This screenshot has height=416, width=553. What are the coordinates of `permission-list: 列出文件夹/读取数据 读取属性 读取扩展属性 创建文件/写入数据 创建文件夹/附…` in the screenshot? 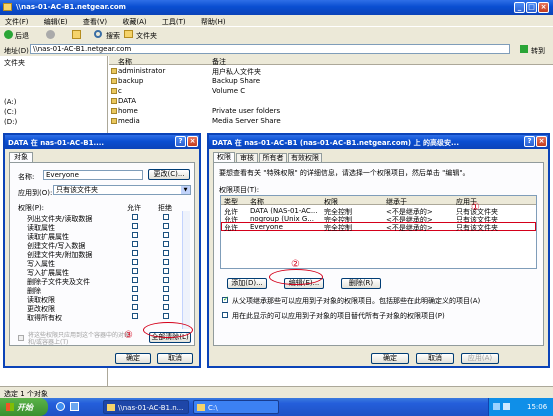 It's located at (102, 271).